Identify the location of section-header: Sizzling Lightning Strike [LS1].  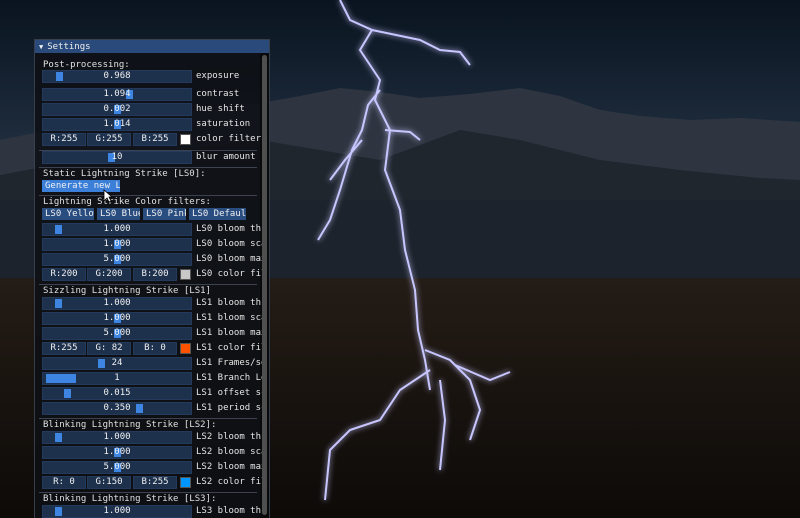
(127, 291).